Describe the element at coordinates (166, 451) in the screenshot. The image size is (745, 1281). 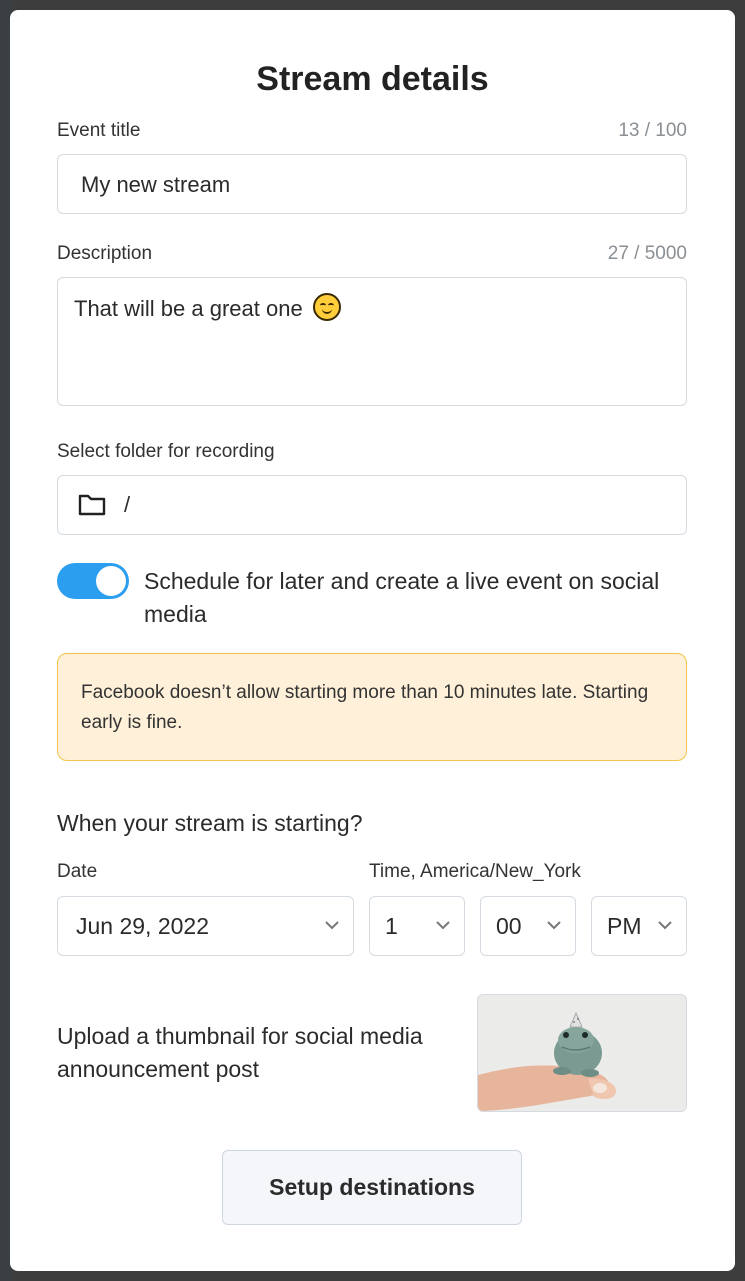
I see `folder-label: Select folder for recording` at that location.